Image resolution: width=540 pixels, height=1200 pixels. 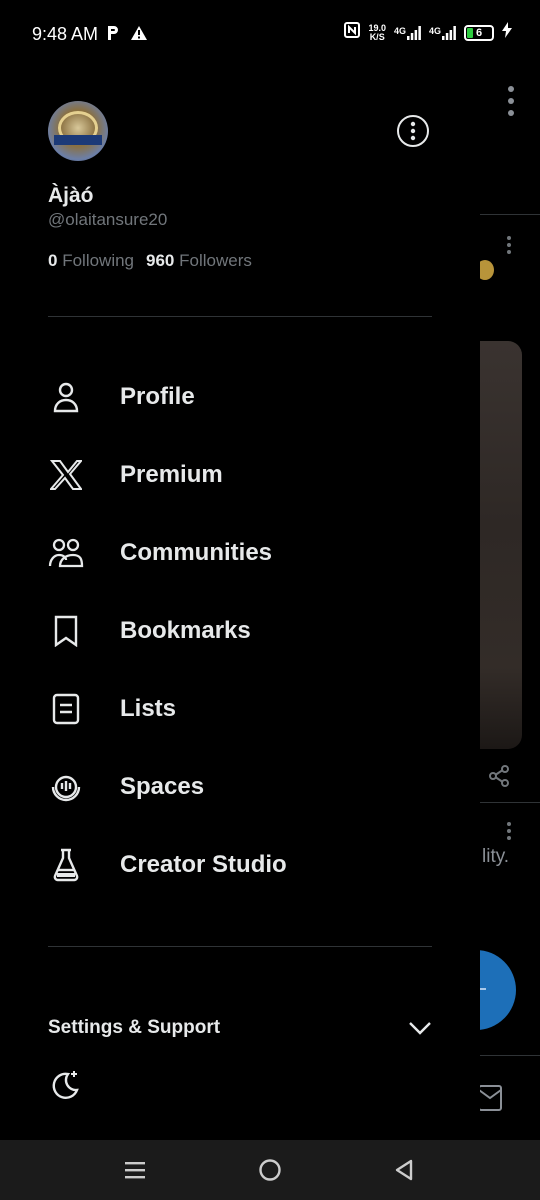 What do you see at coordinates (66, 865) in the screenshot?
I see `flask-icon` at bounding box center [66, 865].